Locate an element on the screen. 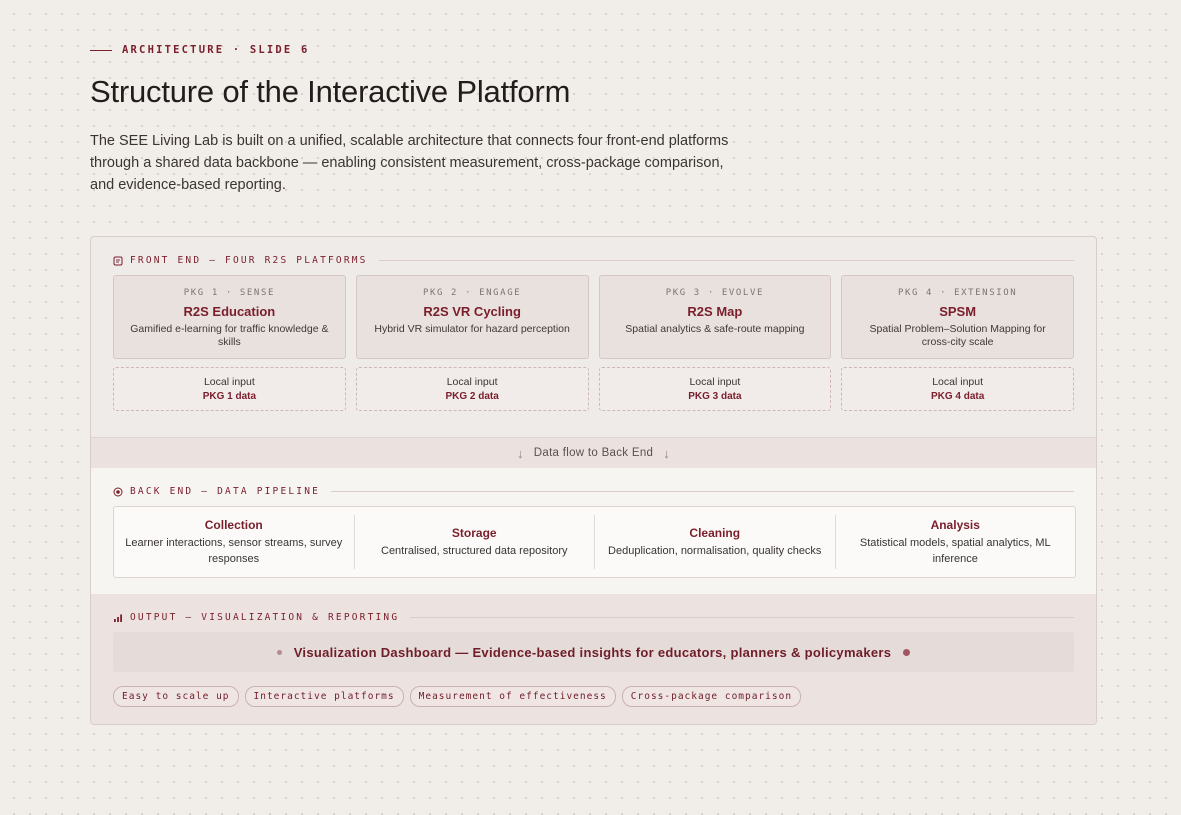 Image resolution: width=1181 pixels, height=815 pixels. package-name: R2S Education is located at coordinates (229, 311).